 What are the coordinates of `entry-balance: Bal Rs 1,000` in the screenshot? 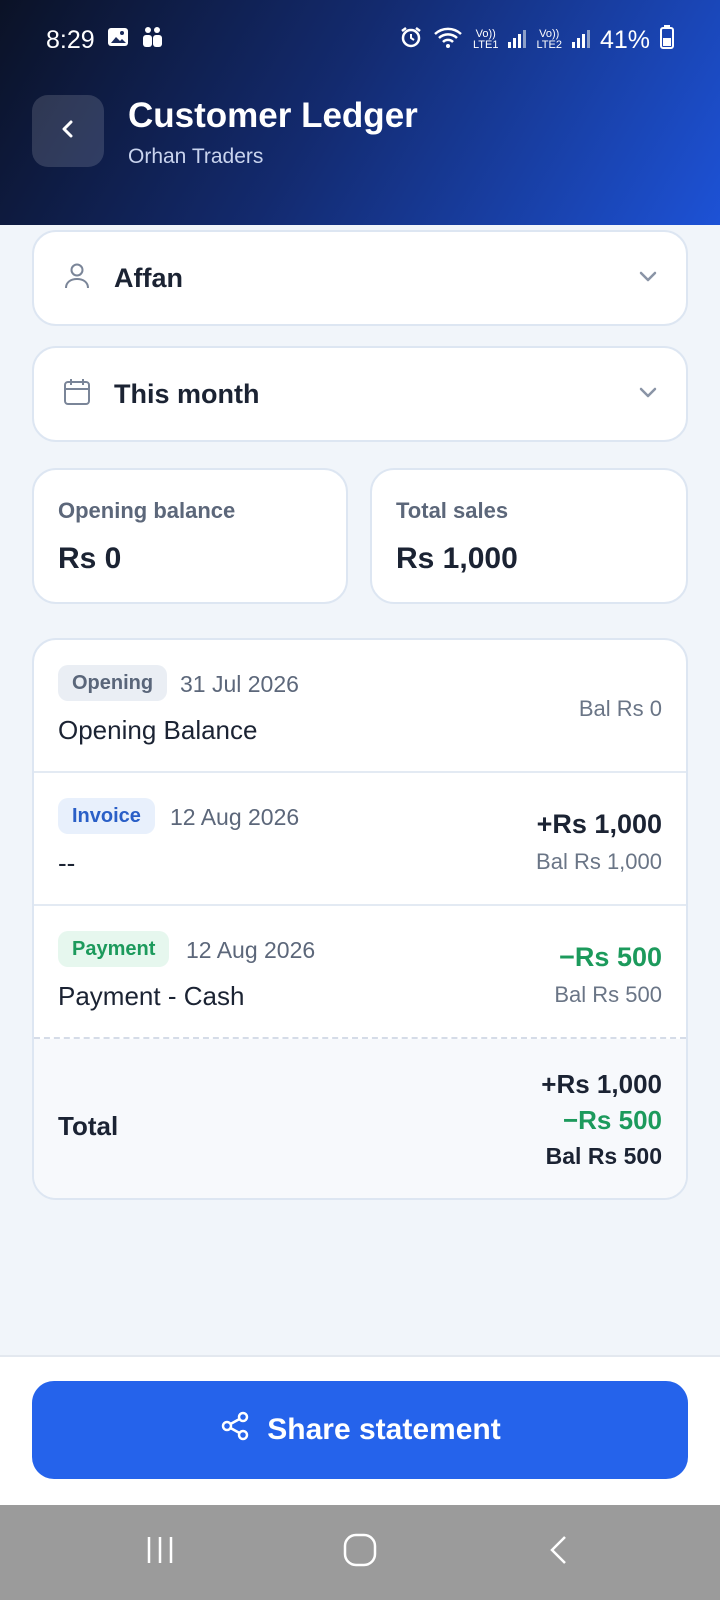 It's located at (599, 861).